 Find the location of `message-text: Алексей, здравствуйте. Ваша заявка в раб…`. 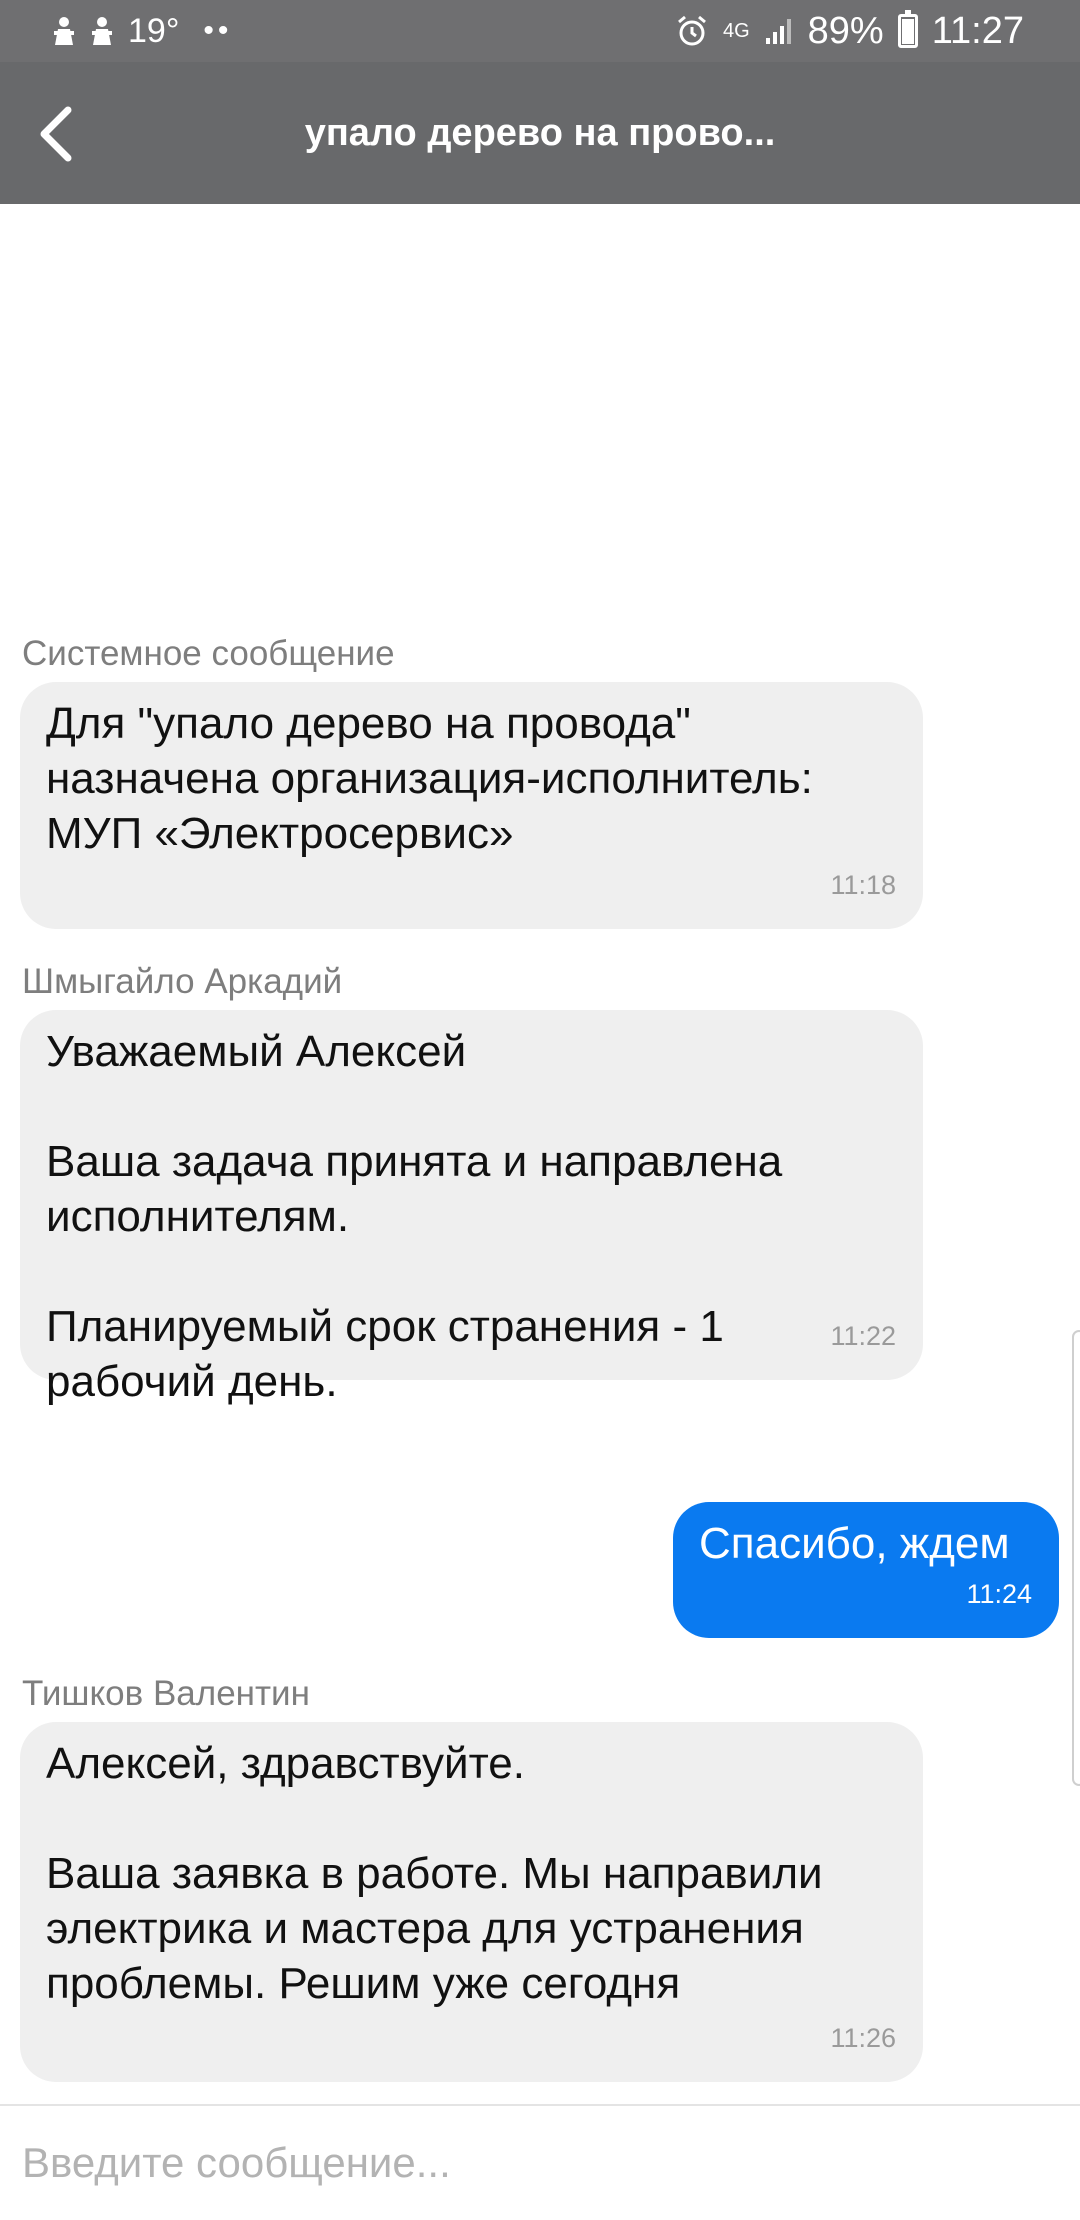

message-text: Алексей, здравствуйте. Ваша заявка в раб… is located at coordinates (434, 1873).